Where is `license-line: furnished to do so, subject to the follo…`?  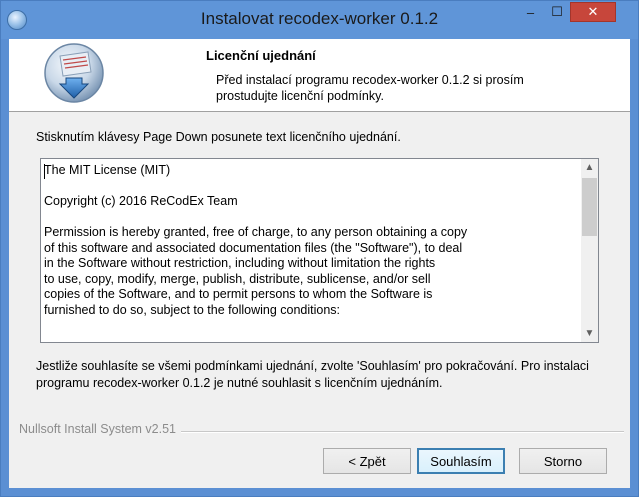
license-line: furnished to do so, subject to the follo… is located at coordinates (192, 309).